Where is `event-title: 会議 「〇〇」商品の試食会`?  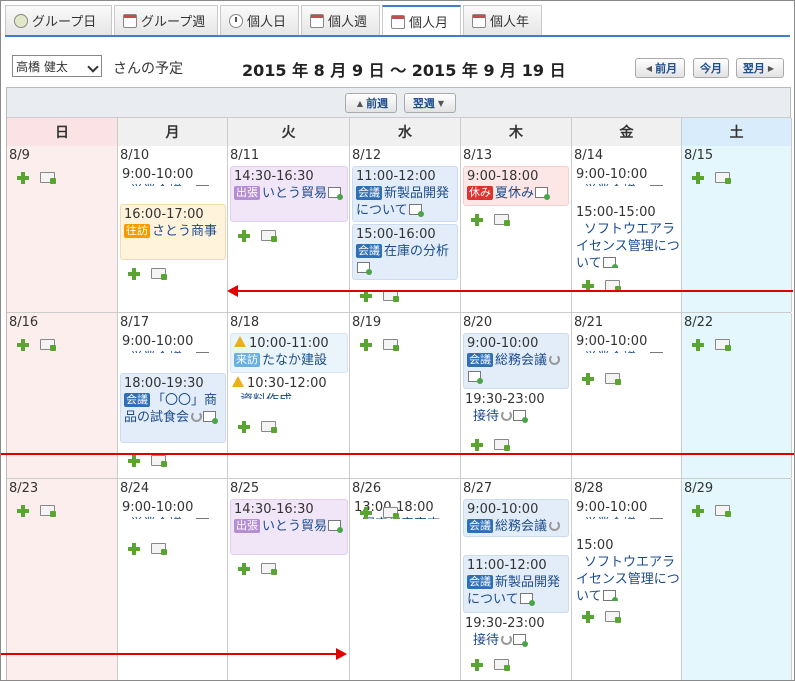
event-title: 会議 「〇〇」商品の試食会 is located at coordinates (171, 409).